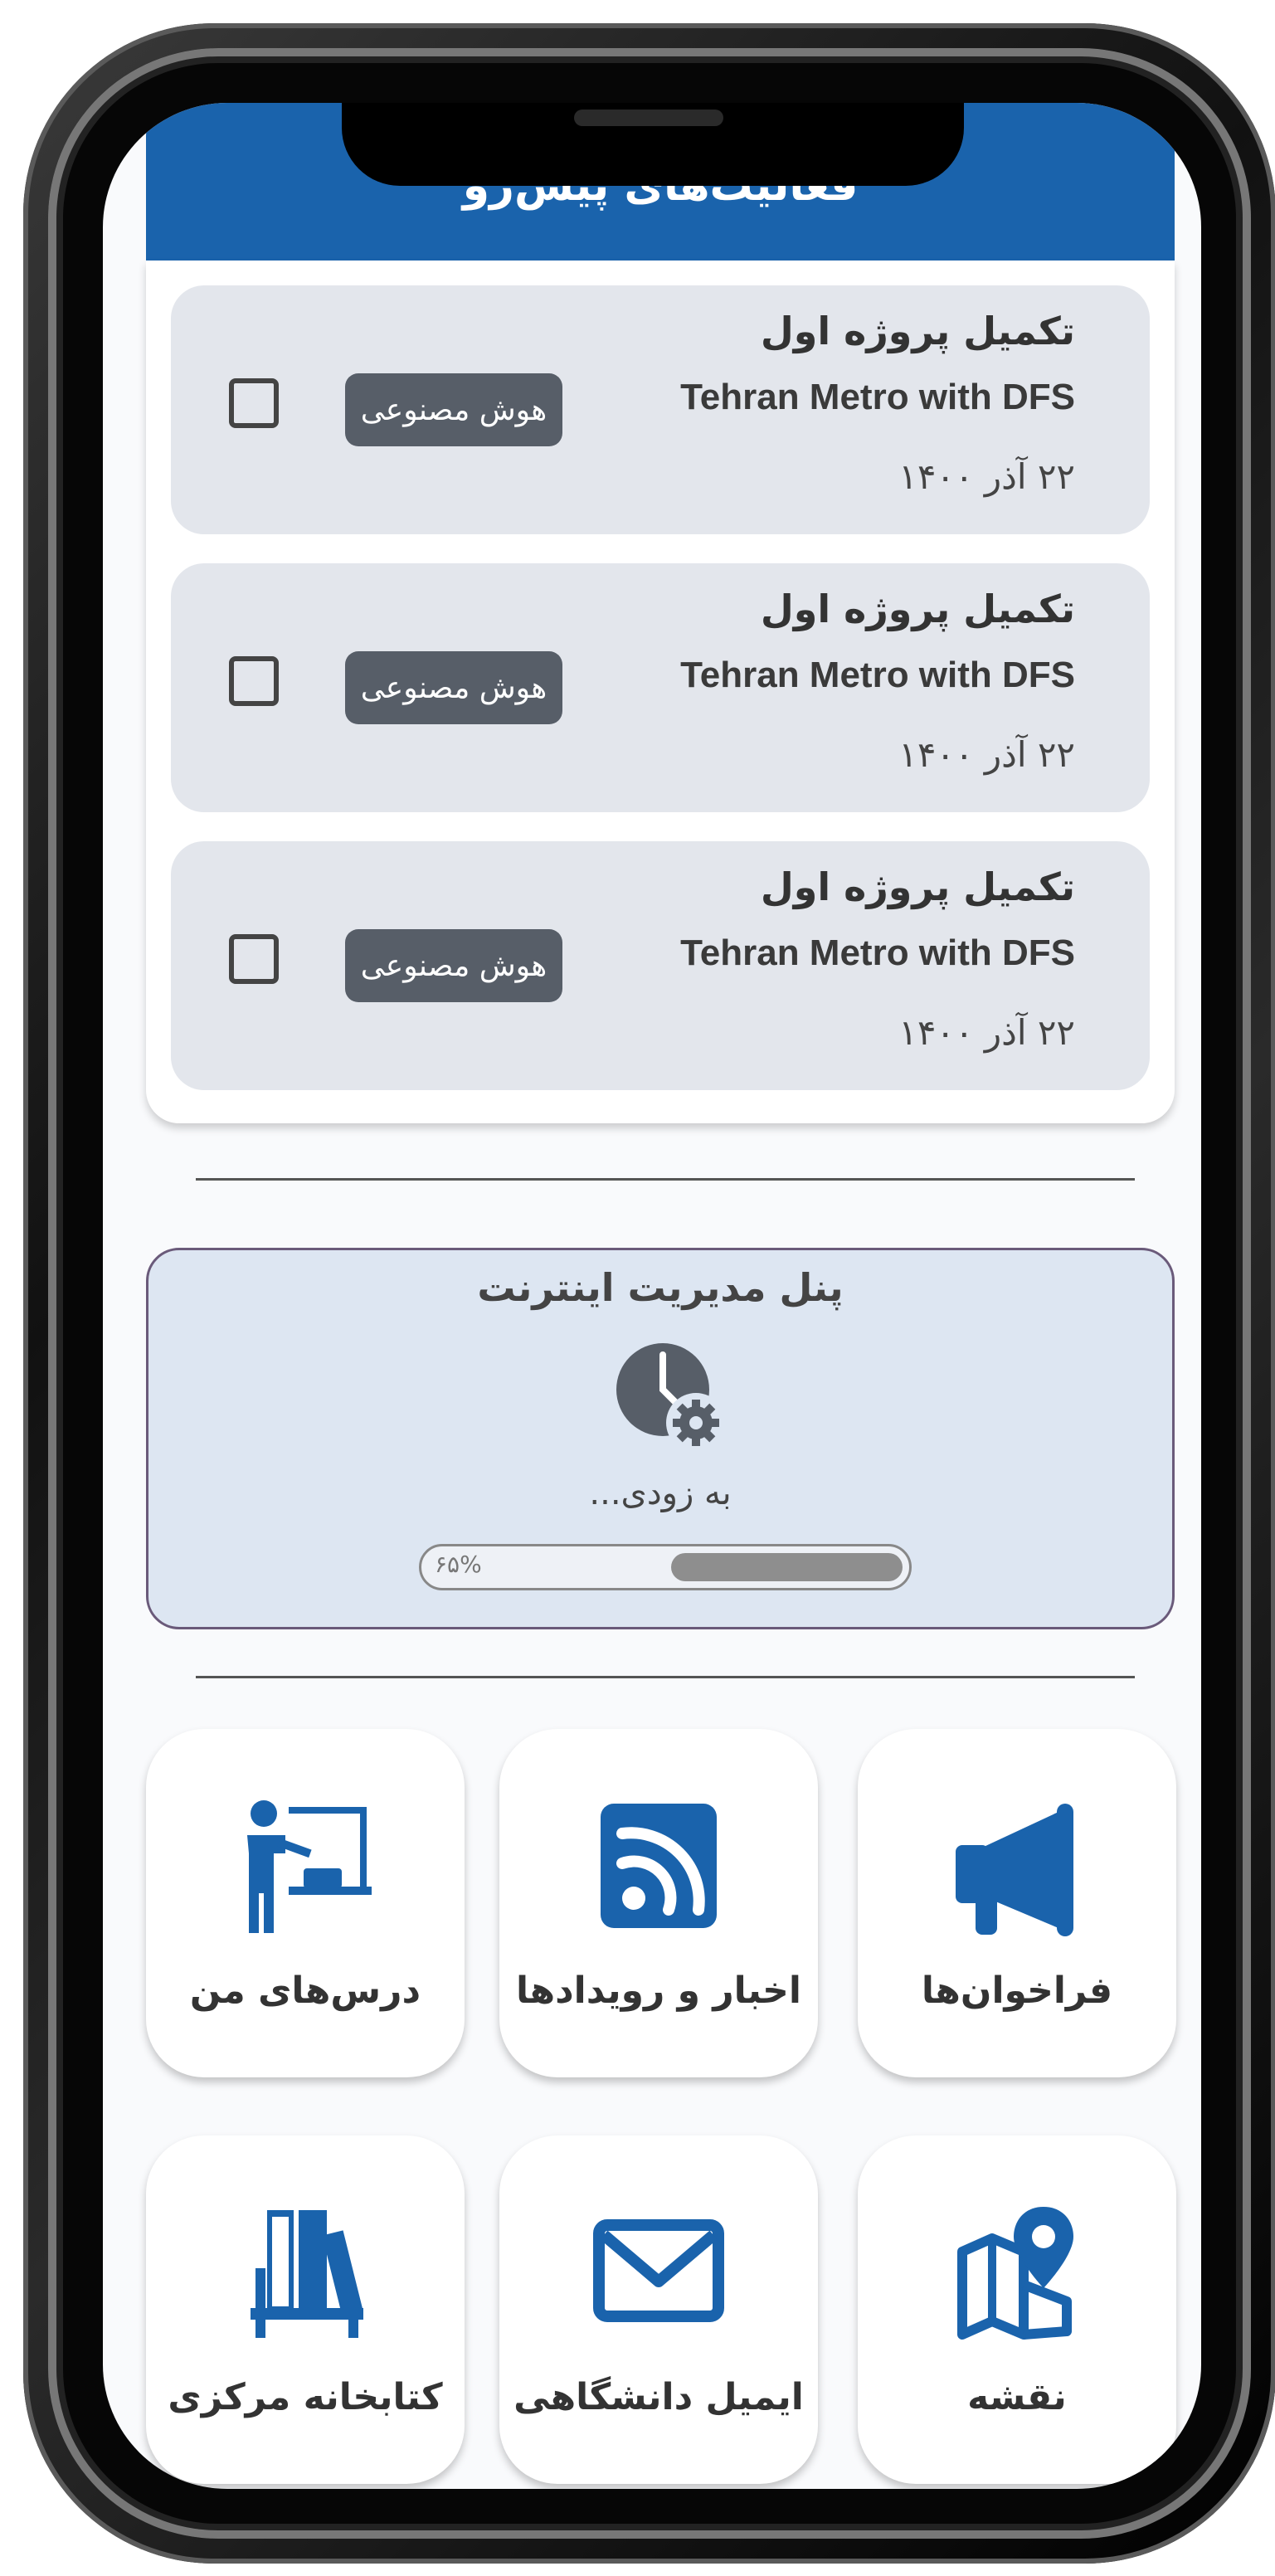 Image resolution: width=1275 pixels, height=2576 pixels. Describe the element at coordinates (305, 1991) in the screenshot. I see `tile-label: درس‌های من` at that location.